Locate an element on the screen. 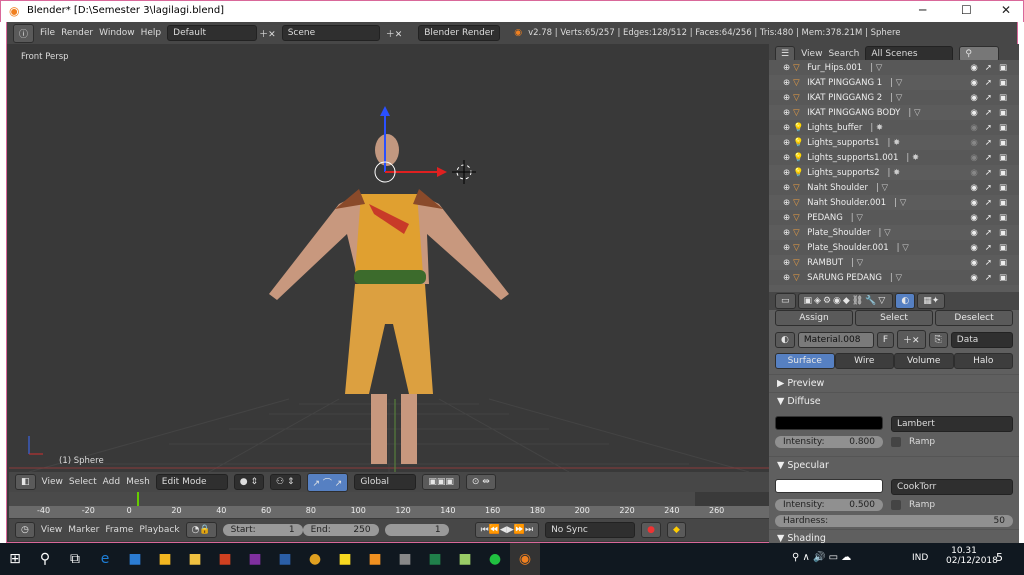  tab-surface: Surface is located at coordinates (805, 361).